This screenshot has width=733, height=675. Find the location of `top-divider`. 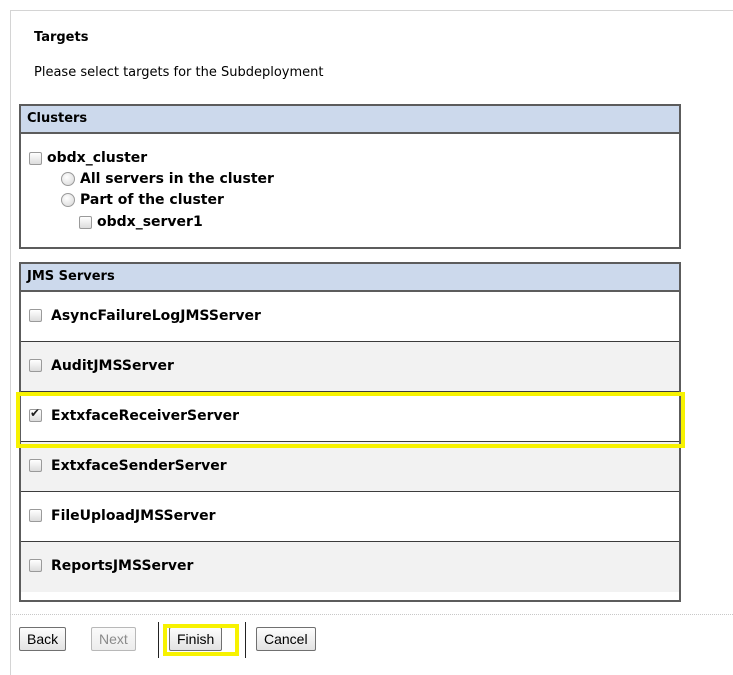

top-divider is located at coordinates (371, 10).